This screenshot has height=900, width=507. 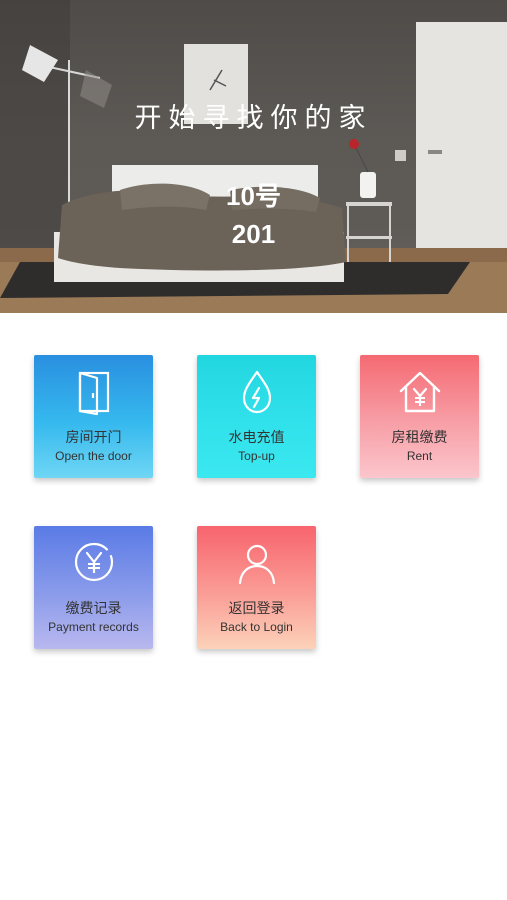 What do you see at coordinates (93, 627) in the screenshot?
I see `payment-records-label-en: Payment records` at bounding box center [93, 627].